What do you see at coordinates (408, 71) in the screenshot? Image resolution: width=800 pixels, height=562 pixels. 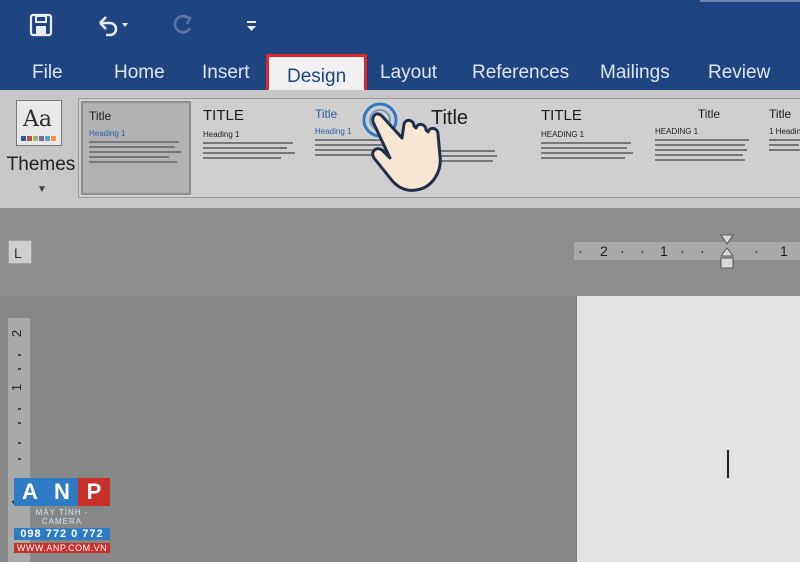 I see `tab-layout: Layout` at bounding box center [408, 71].